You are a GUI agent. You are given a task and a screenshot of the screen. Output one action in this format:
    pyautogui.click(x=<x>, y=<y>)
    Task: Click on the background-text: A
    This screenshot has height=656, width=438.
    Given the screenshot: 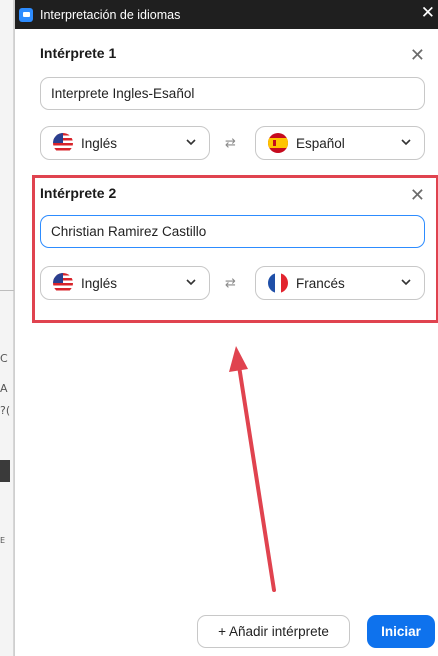 What is the action you would take?
    pyautogui.click(x=4, y=388)
    